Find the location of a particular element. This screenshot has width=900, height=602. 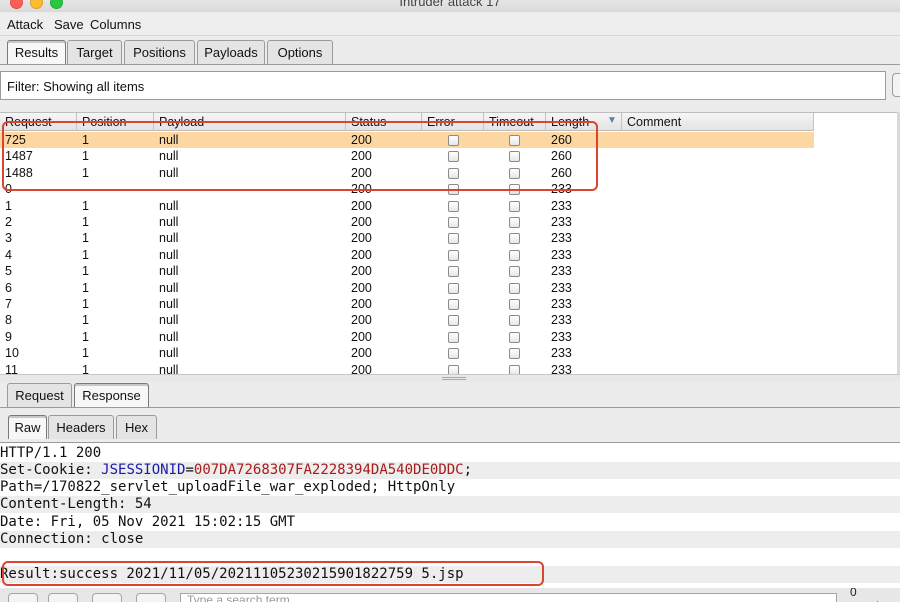

column-header-status: Status is located at coordinates (384, 122).